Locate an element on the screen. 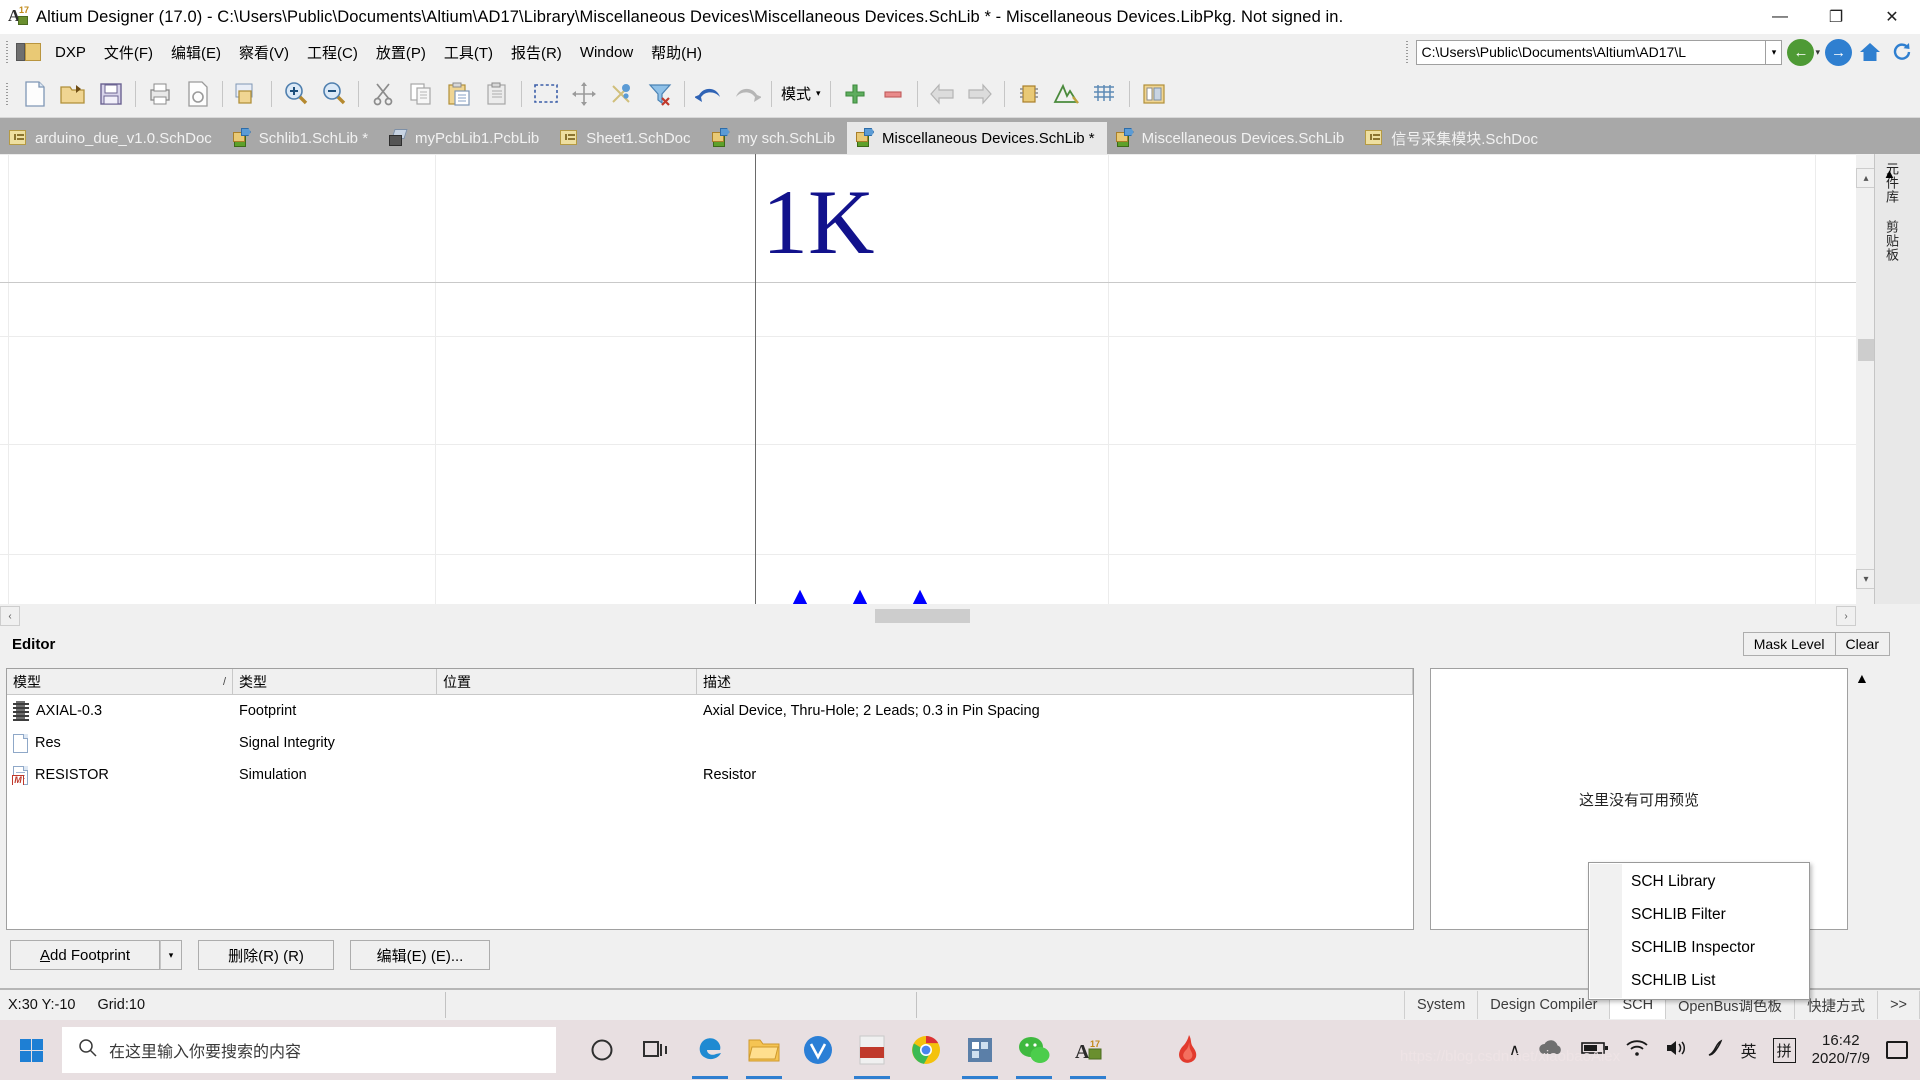 The image size is (1920, 1080). menu-item-reports: 报告(R) is located at coordinates (536, 52).